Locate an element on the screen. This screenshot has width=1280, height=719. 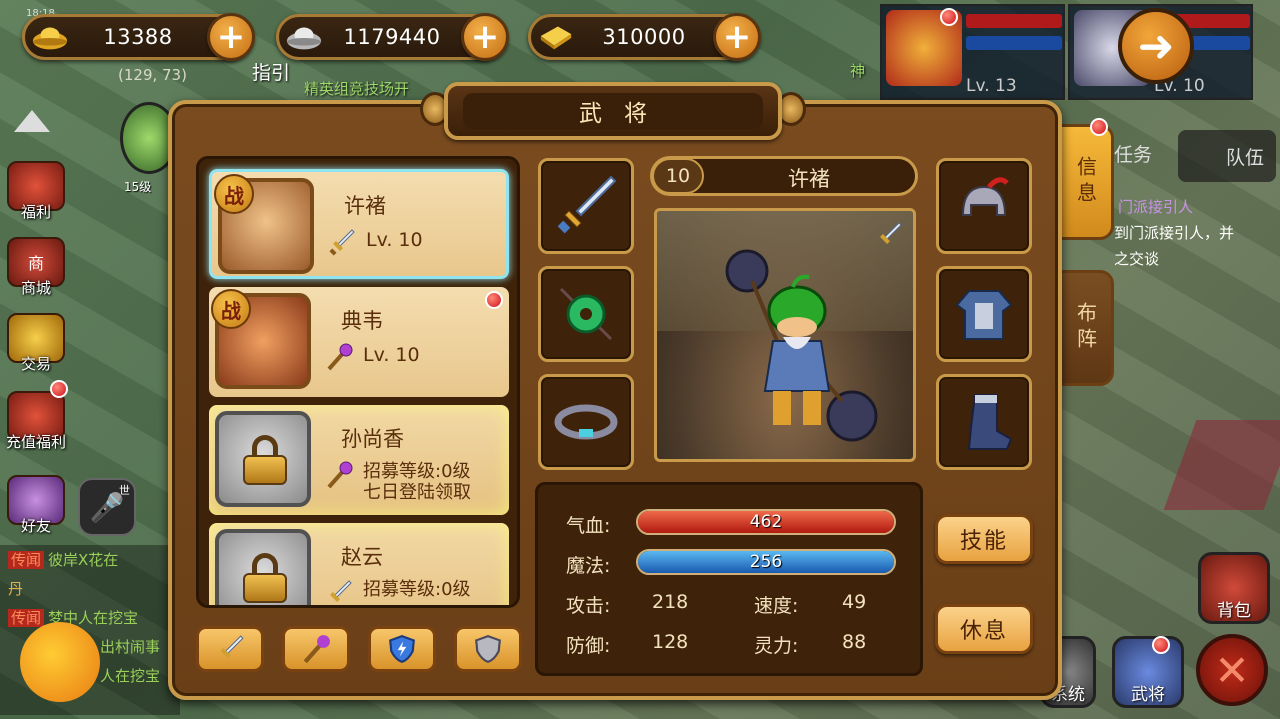
tab-info: 信息 is located at coordinates (1086, 182).